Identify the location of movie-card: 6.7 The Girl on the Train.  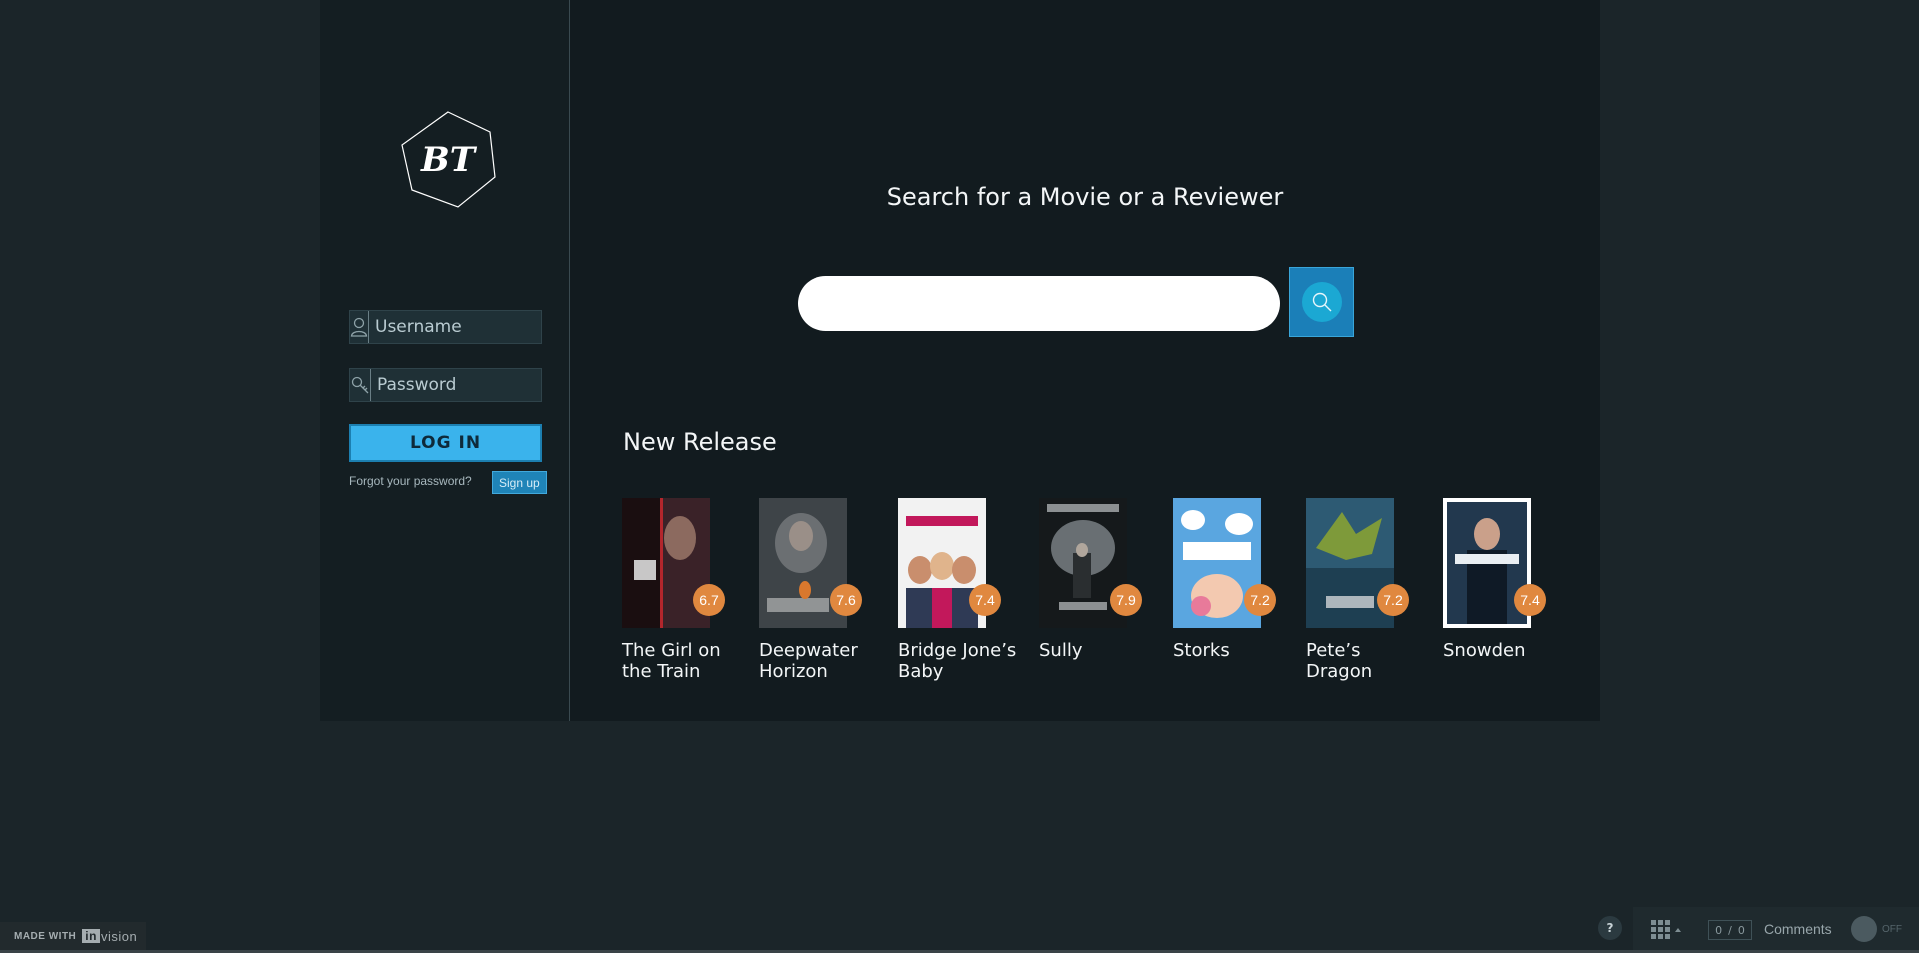
(682, 590).